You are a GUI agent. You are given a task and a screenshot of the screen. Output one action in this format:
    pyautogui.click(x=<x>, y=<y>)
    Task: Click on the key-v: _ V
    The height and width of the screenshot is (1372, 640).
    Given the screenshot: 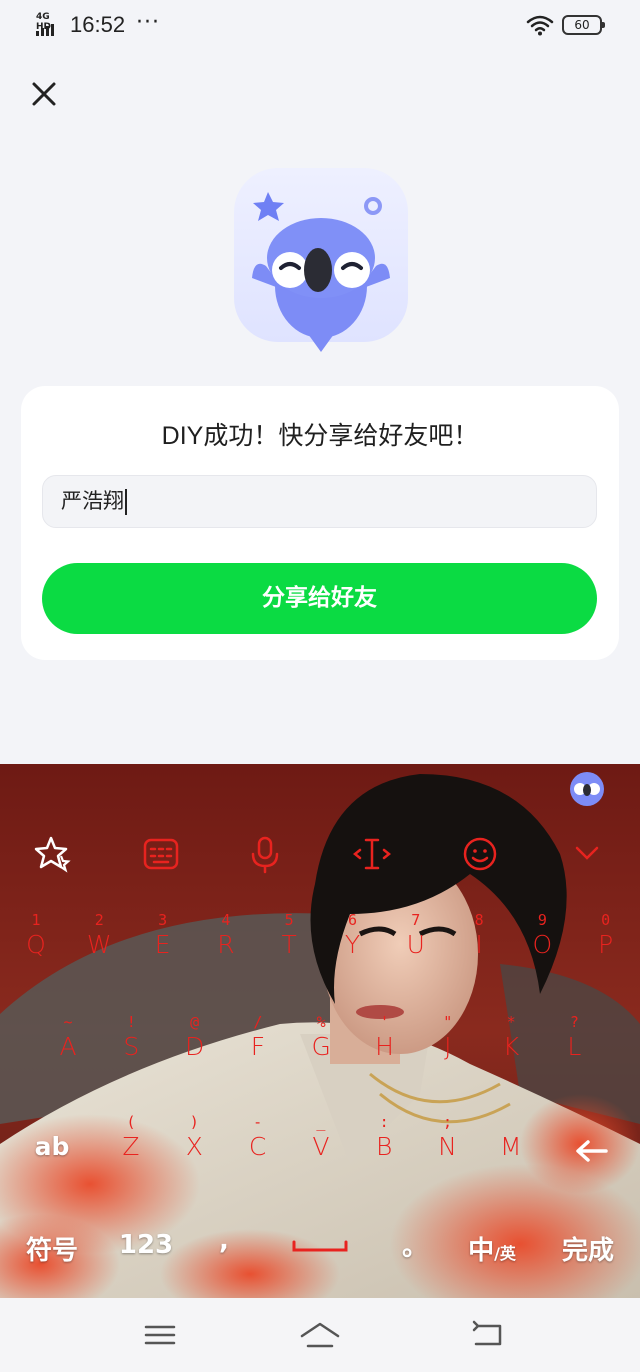 What is the action you would take?
    pyautogui.click(x=321, y=1149)
    